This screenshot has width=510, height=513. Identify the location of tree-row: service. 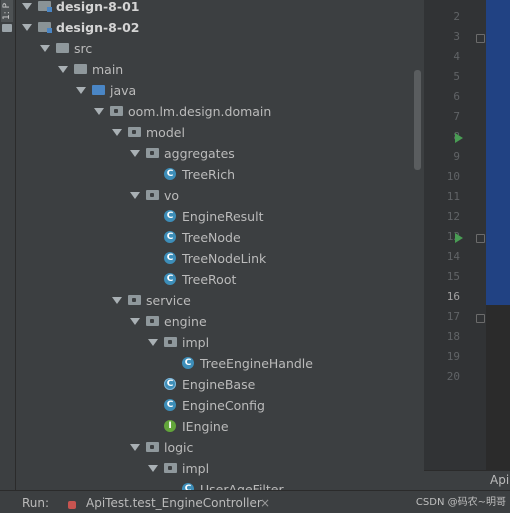
(220, 300).